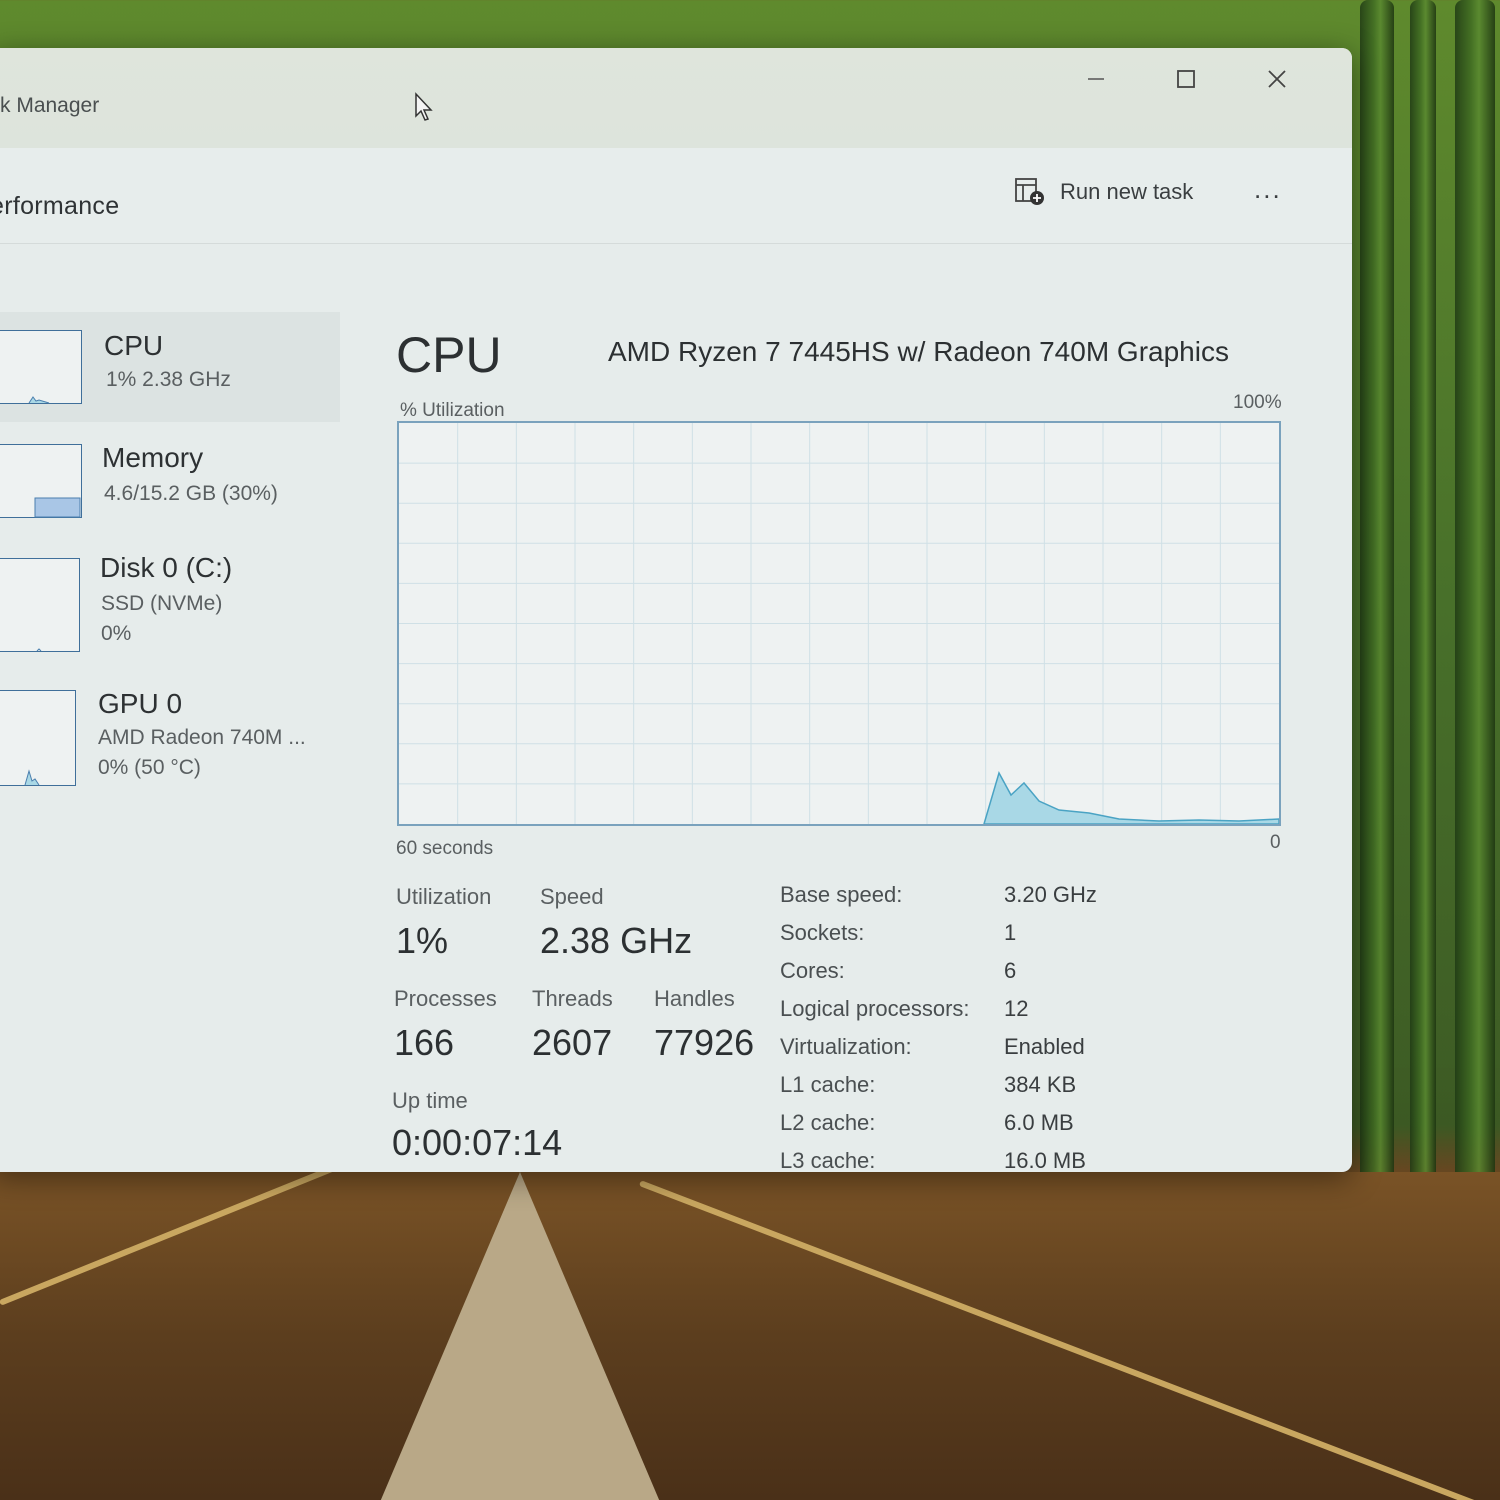 The image size is (1500, 1500). Describe the element at coordinates (1010, 932) in the screenshot. I see `spec-value: 1` at that location.